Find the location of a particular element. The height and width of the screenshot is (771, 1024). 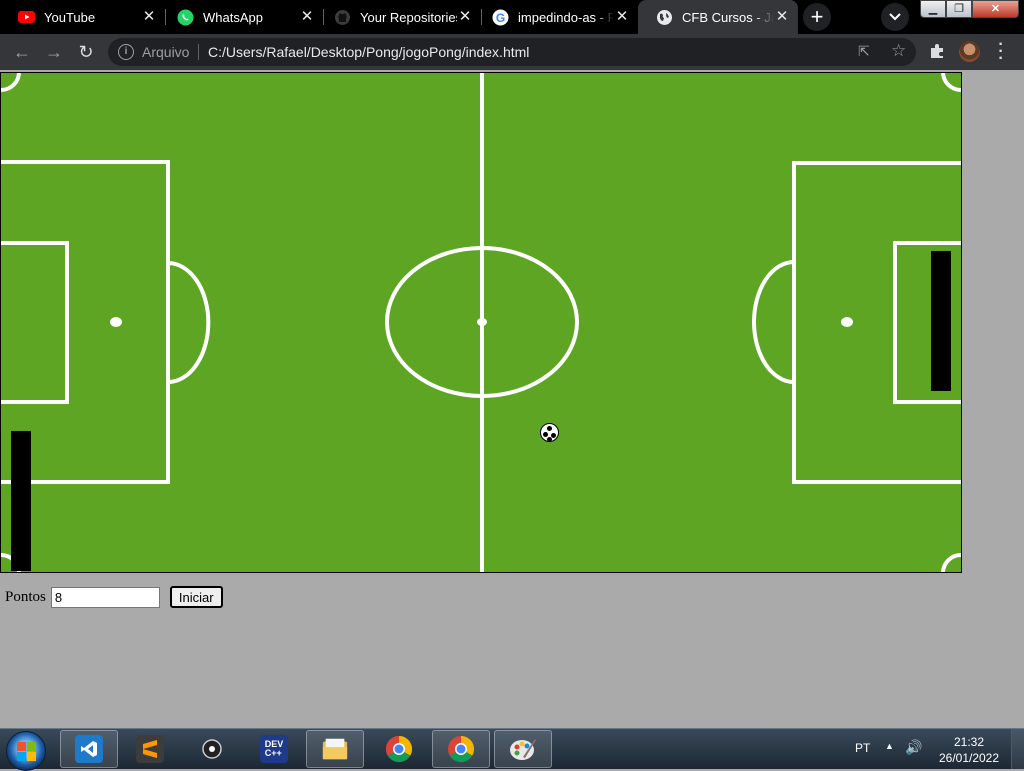

show-hidden-icons-icon: ▲ is located at coordinates (889, 746).